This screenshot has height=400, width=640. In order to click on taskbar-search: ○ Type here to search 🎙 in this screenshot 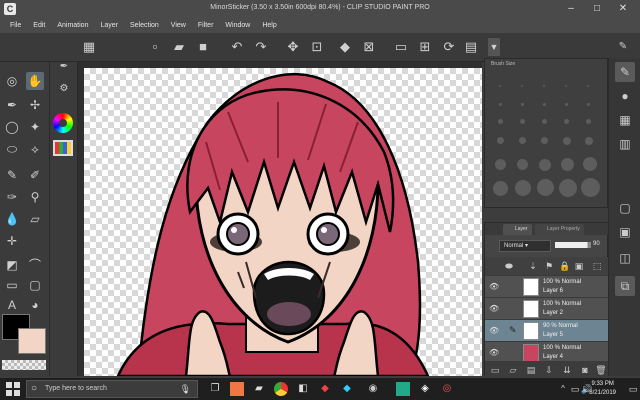, I will do `click(112, 389)`.